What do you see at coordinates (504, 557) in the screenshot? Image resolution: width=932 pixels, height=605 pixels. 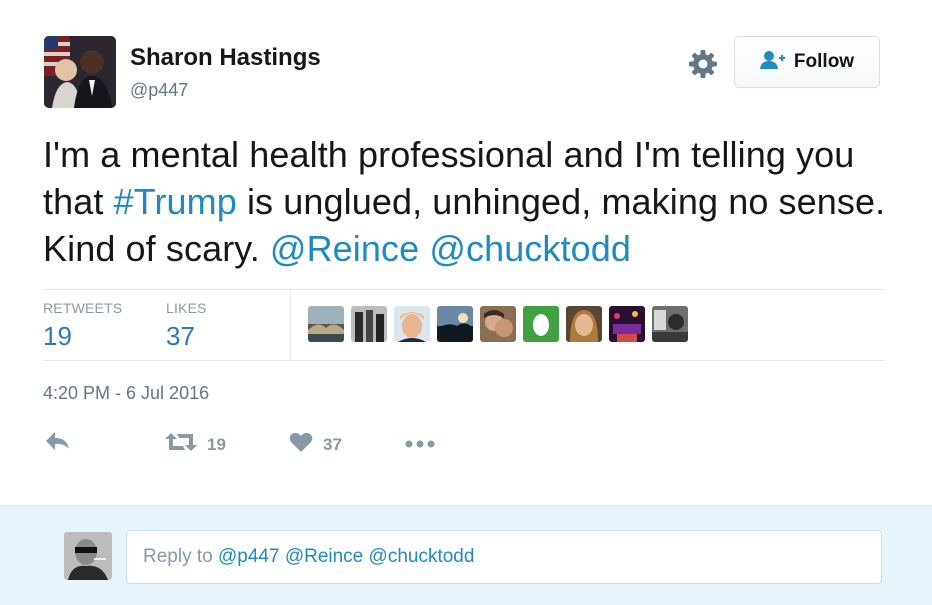 I see `reply-input: Reply to @p447 @Reince @chucktodd` at bounding box center [504, 557].